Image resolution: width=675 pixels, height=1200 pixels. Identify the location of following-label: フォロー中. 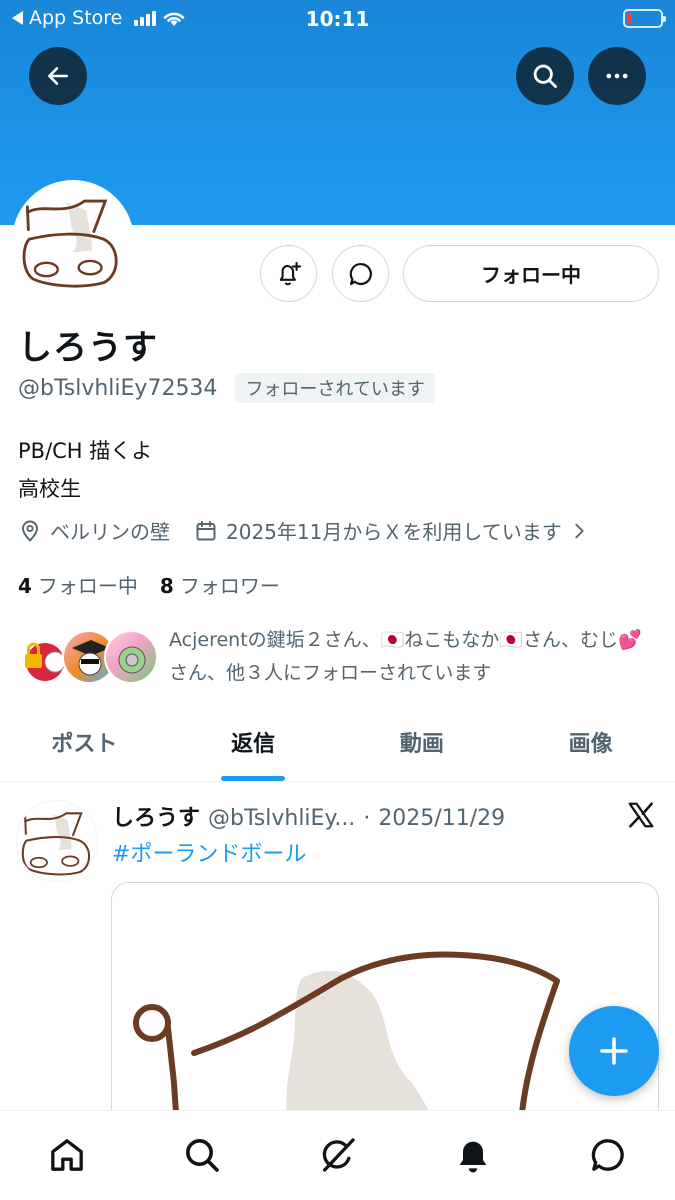
(87, 586).